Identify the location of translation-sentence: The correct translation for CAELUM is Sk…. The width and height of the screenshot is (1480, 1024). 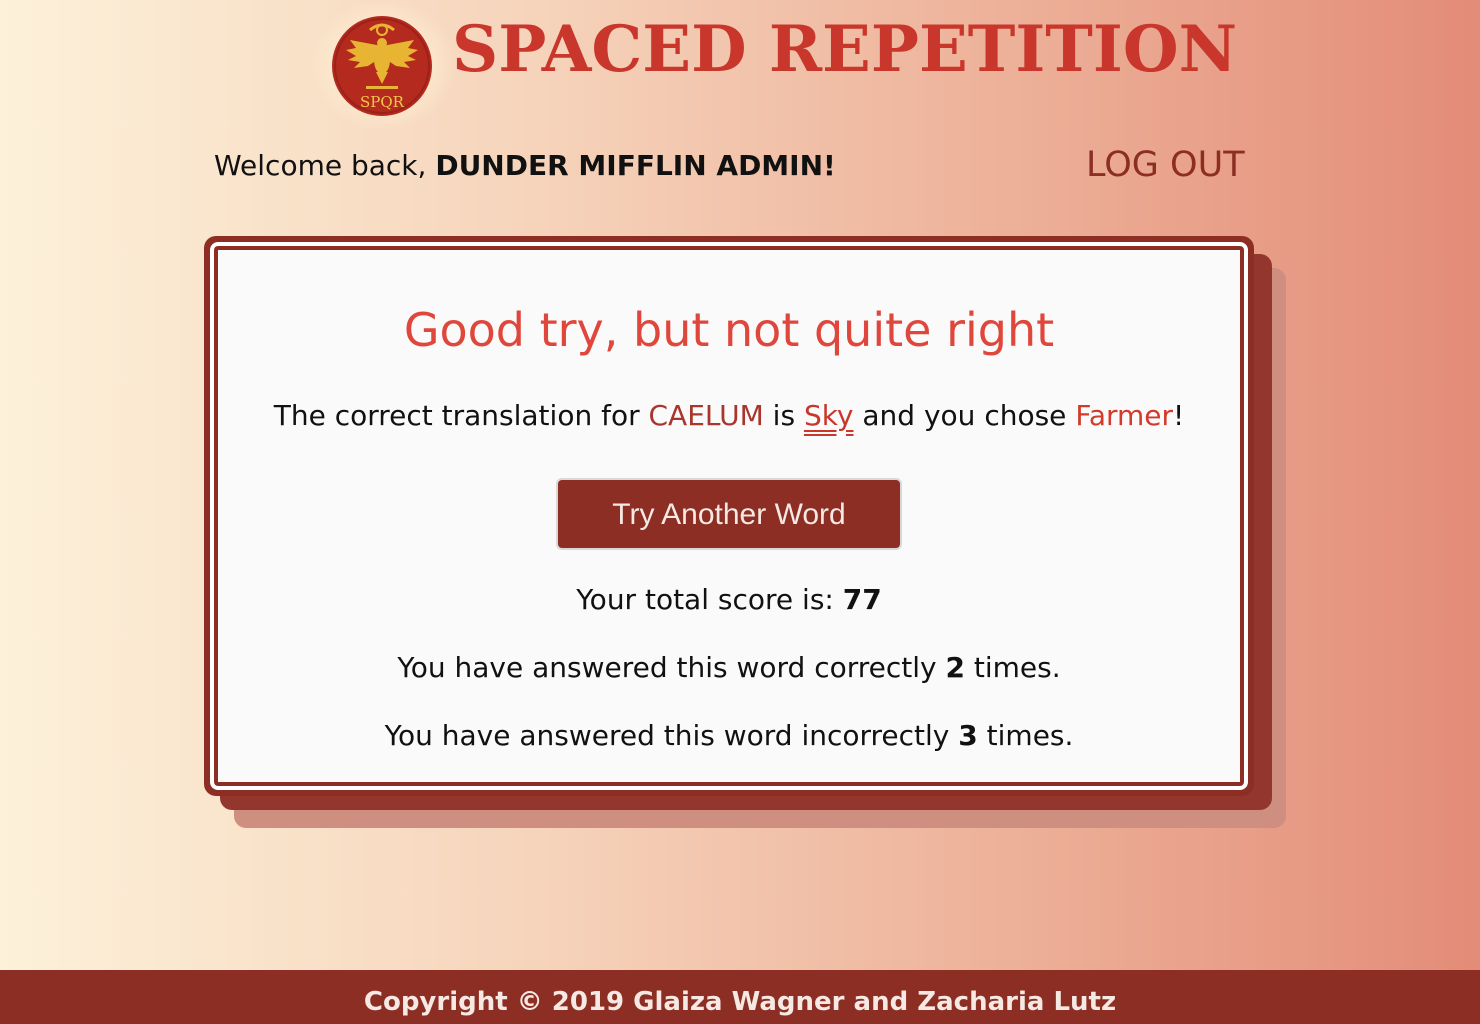
(729, 416).